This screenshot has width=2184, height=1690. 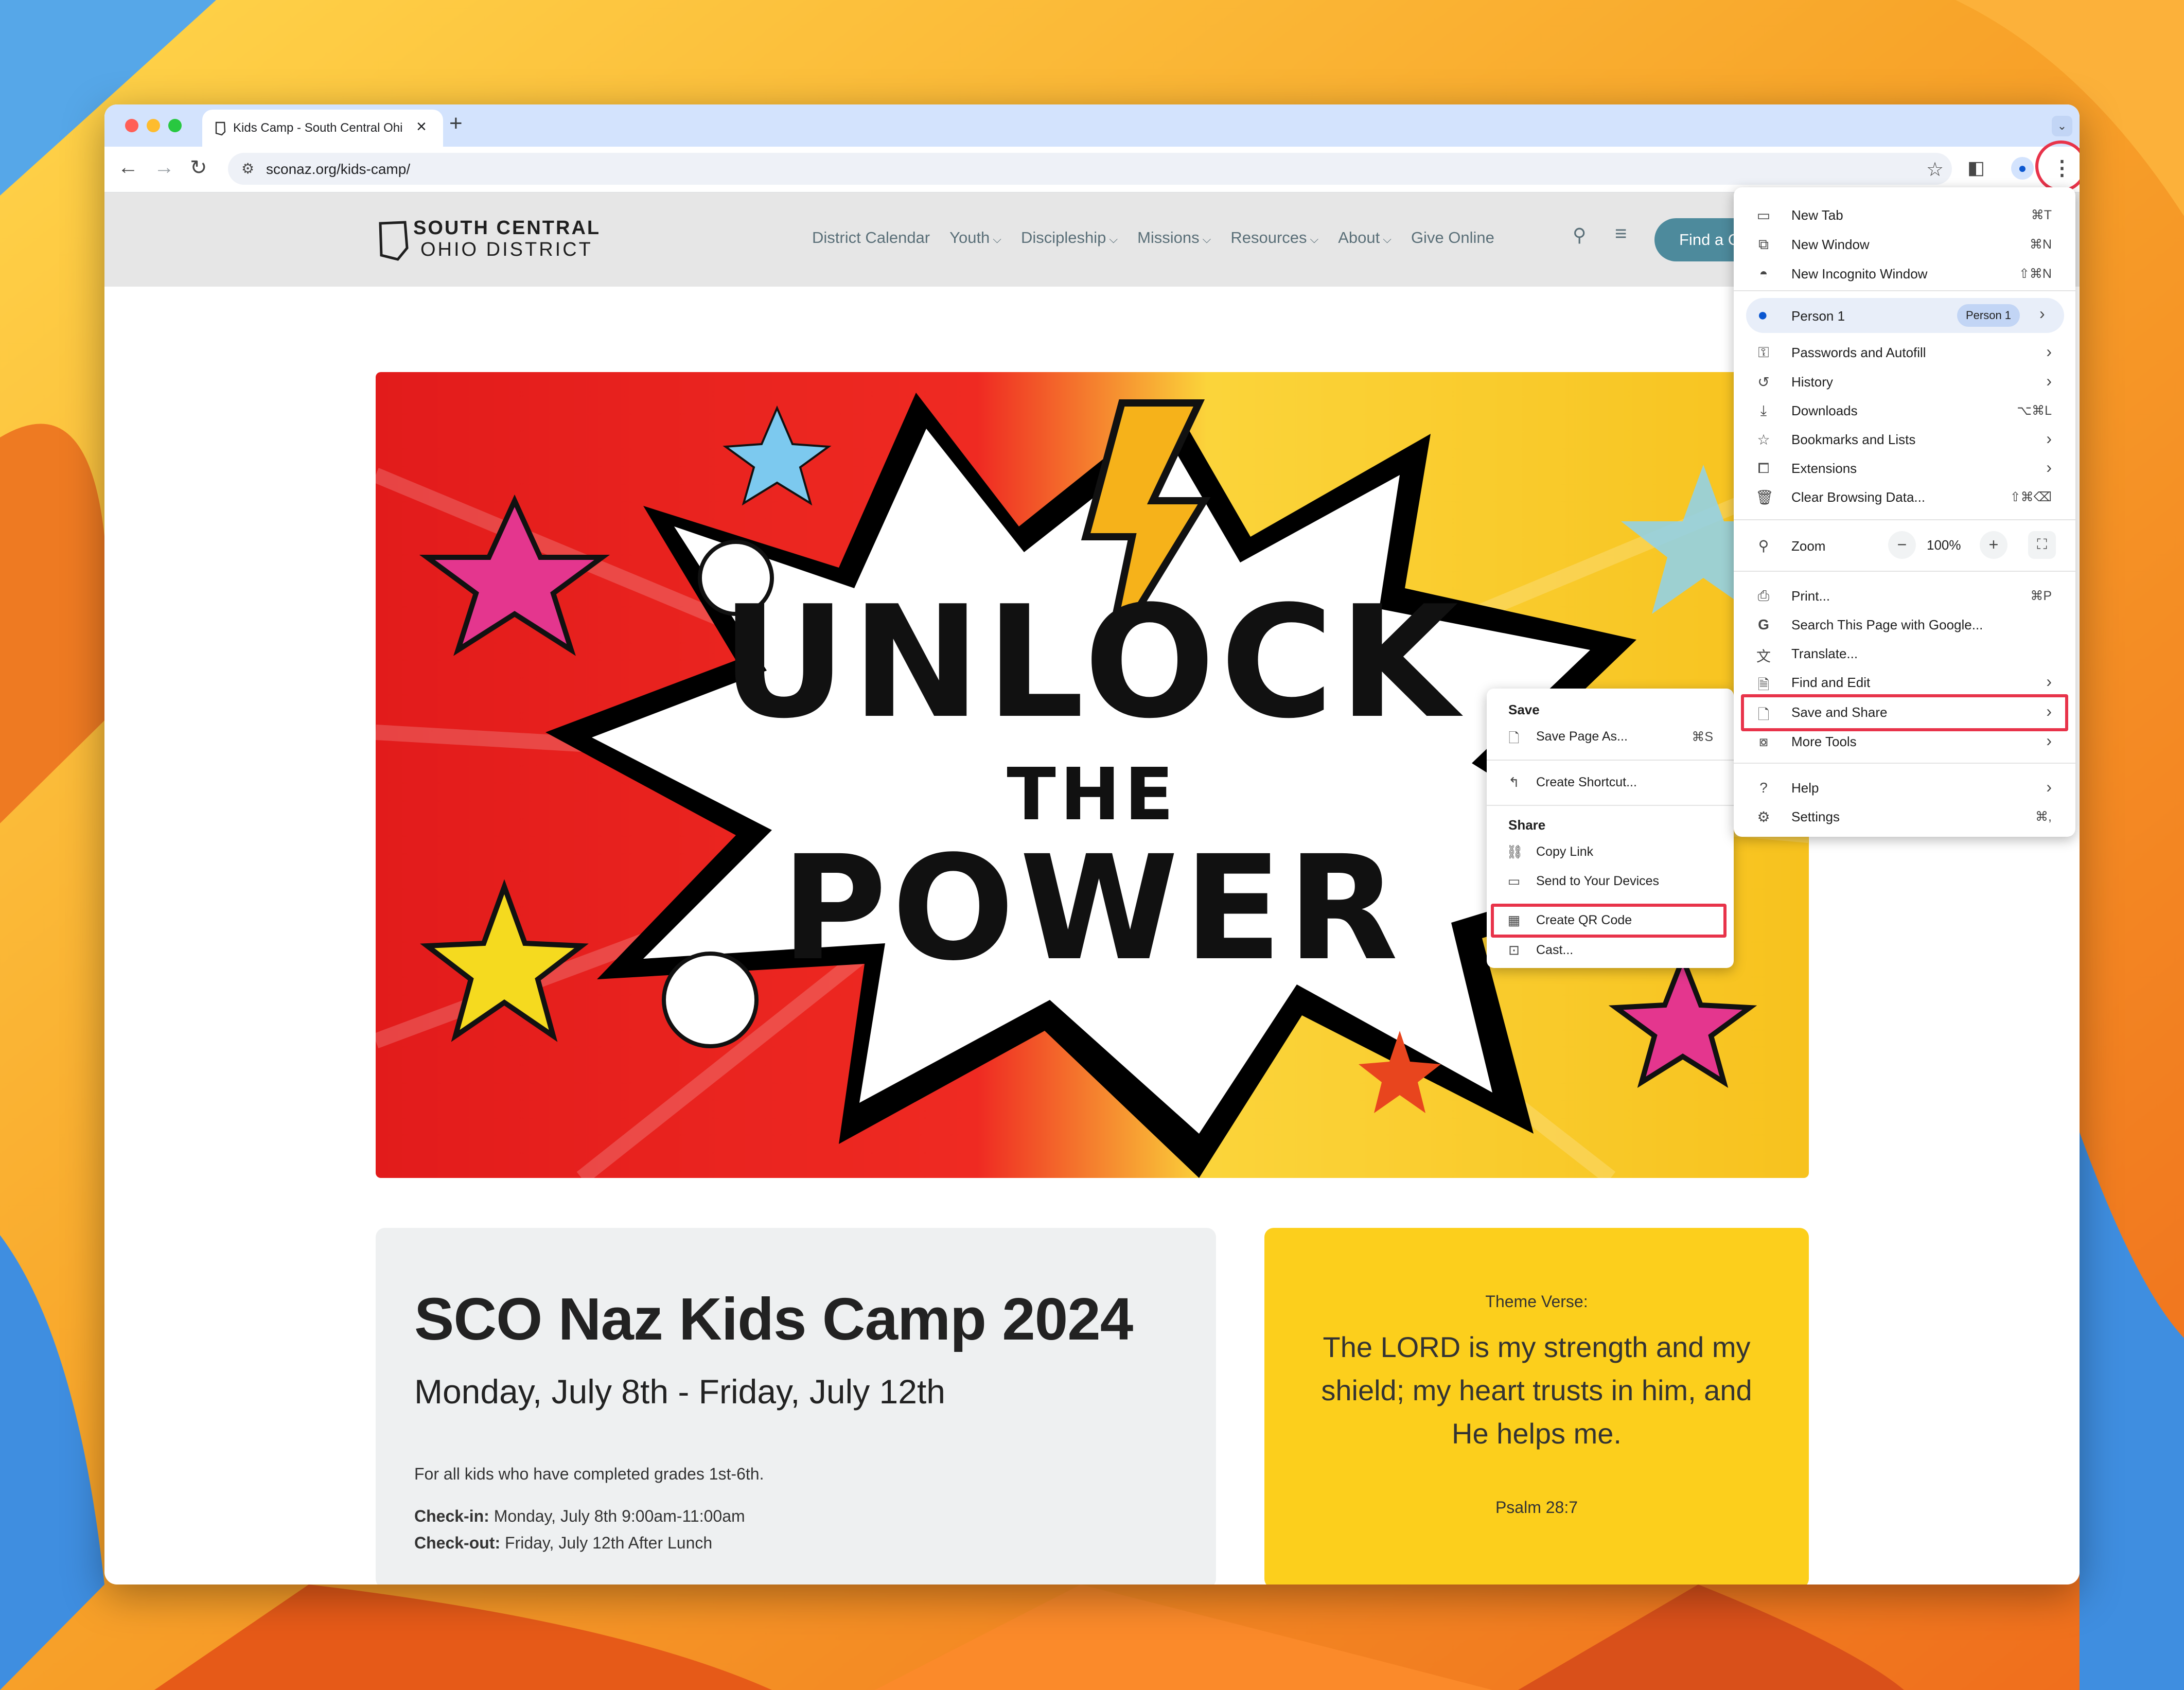 What do you see at coordinates (1905, 315) in the screenshot?
I see `profile-row: ● Person 1 Person 1 ›` at bounding box center [1905, 315].